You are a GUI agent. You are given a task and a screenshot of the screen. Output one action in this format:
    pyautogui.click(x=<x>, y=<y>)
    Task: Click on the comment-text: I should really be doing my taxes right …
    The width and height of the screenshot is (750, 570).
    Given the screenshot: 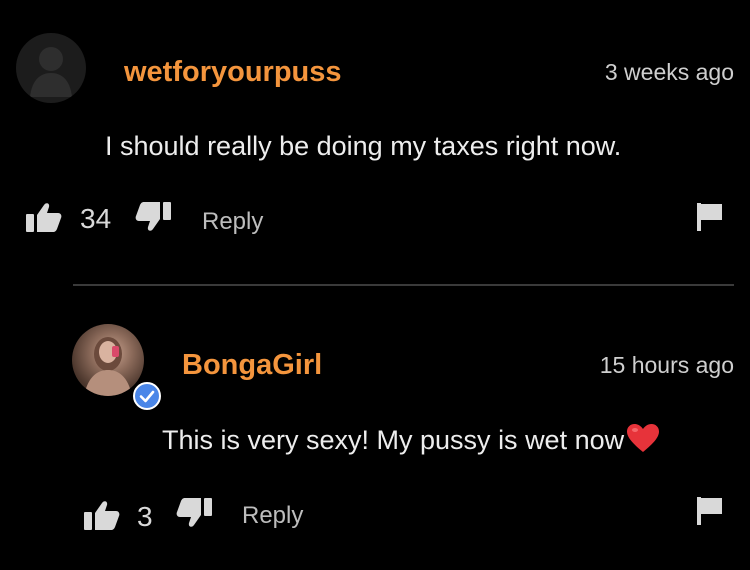 What is the action you would take?
    pyautogui.click(x=363, y=146)
    